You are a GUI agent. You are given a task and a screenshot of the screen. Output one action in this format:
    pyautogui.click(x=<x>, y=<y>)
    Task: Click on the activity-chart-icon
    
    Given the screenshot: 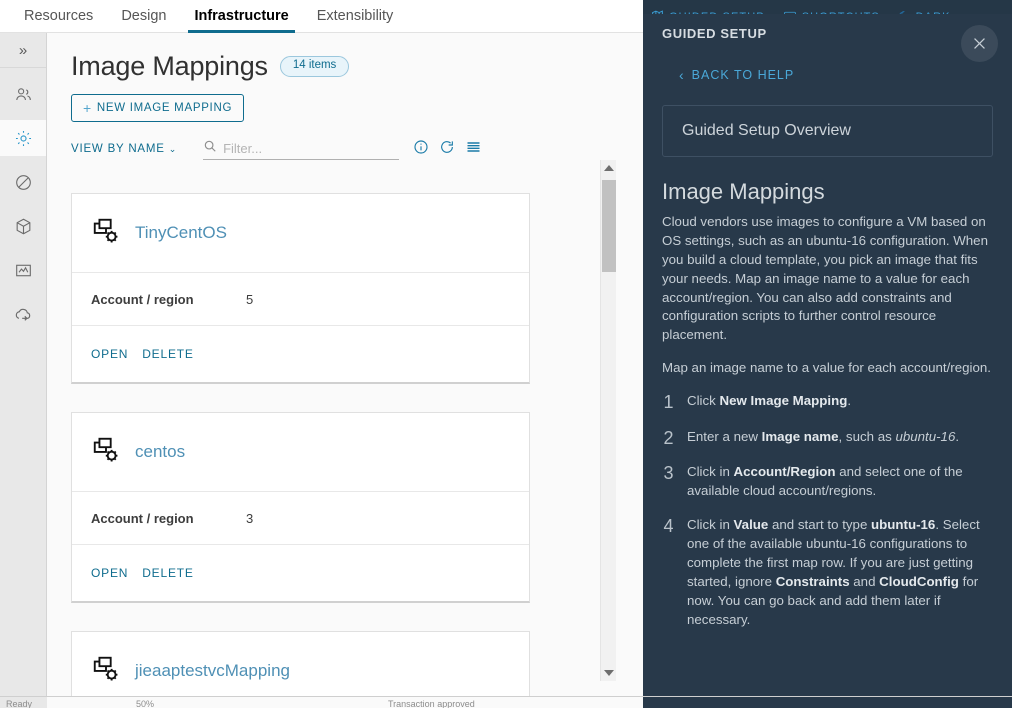 What is the action you would take?
    pyautogui.click(x=23, y=270)
    